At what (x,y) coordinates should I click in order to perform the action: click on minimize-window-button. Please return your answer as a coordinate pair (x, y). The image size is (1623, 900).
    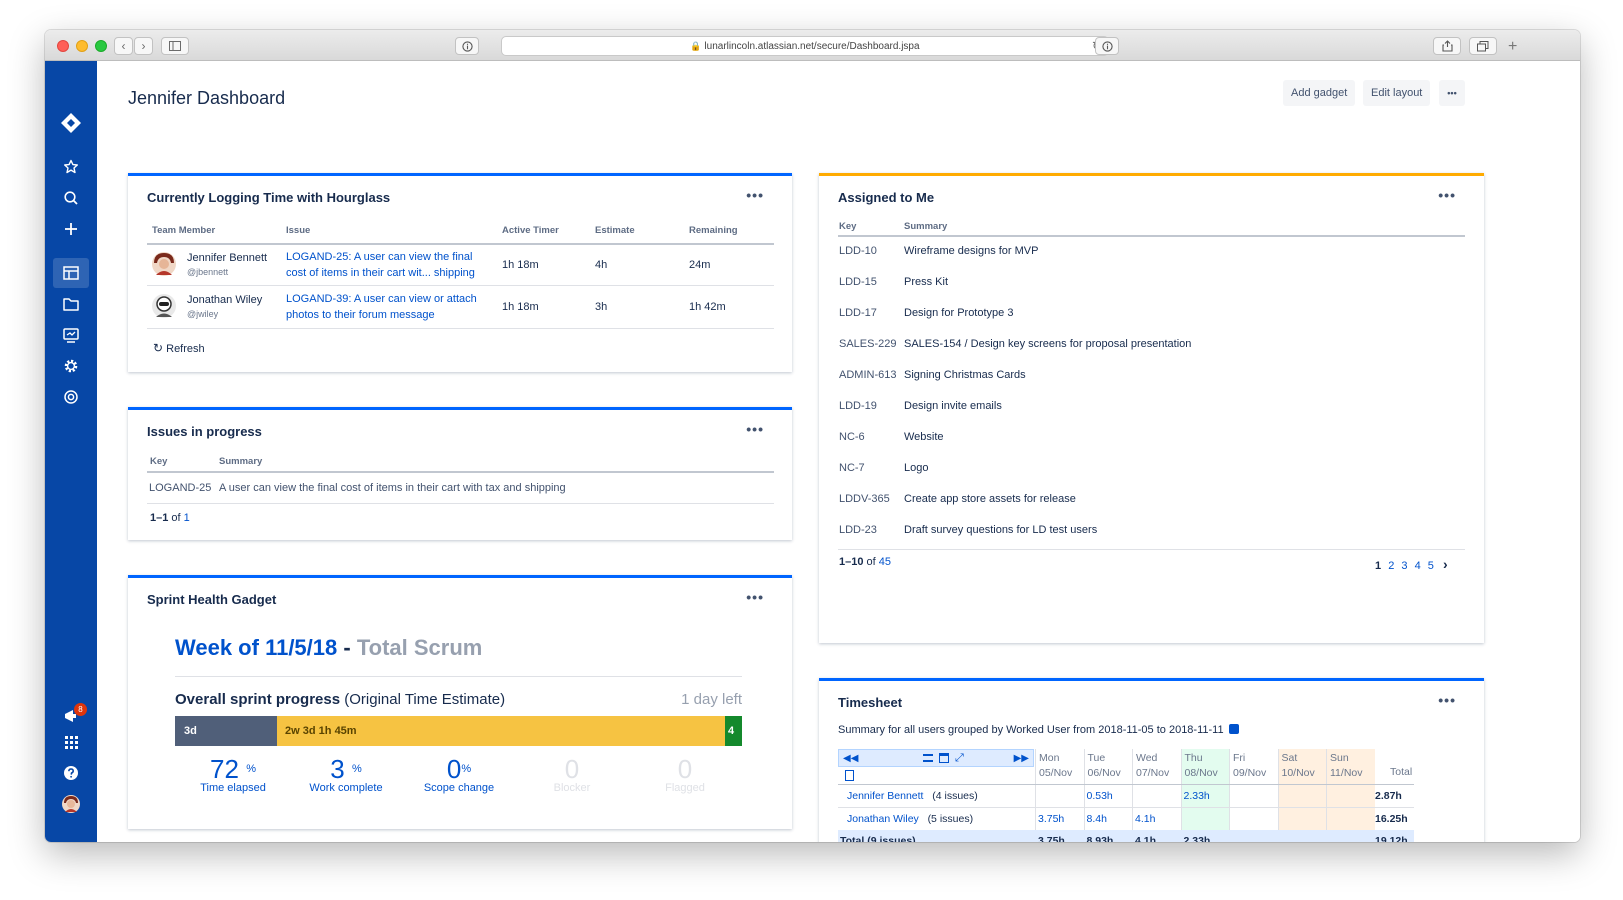
    Looking at the image, I should click on (82, 46).